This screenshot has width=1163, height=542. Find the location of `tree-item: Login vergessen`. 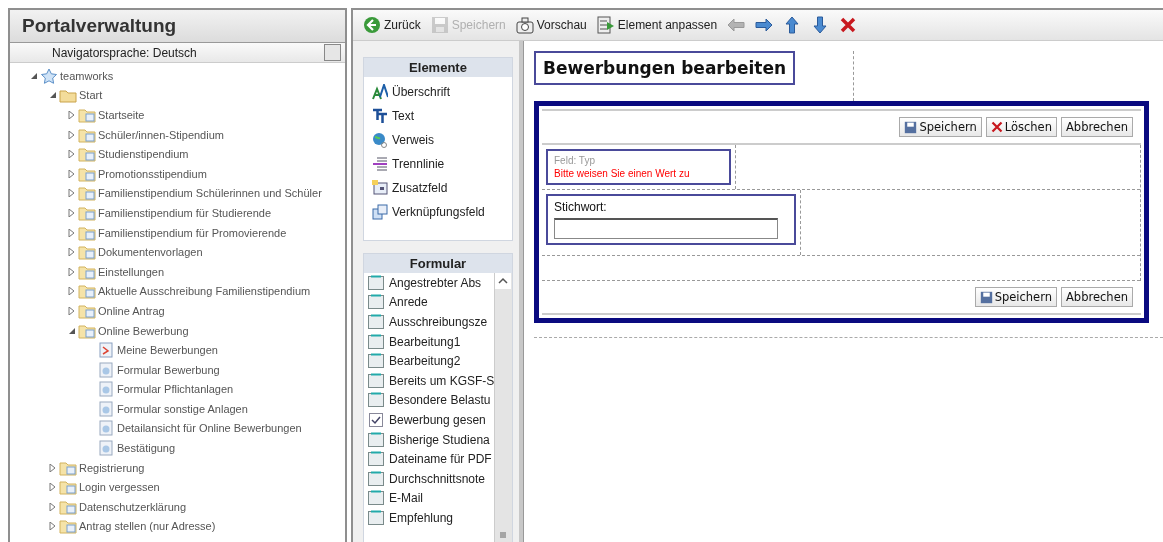

tree-item: Login vergessen is located at coordinates (119, 487).